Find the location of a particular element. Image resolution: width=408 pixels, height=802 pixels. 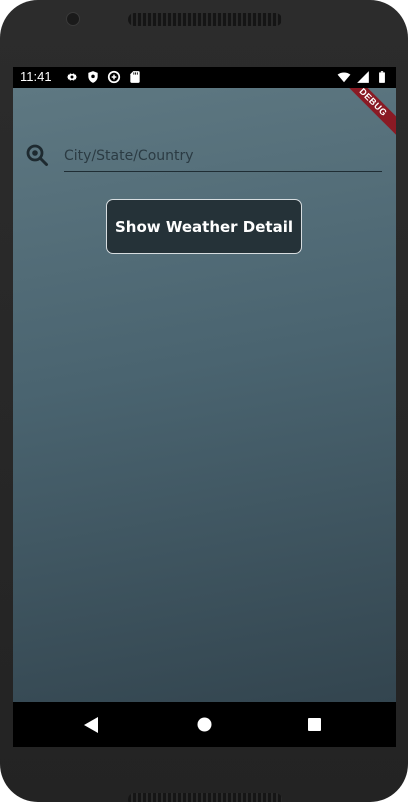

data-saver-icon is located at coordinates (114, 77).